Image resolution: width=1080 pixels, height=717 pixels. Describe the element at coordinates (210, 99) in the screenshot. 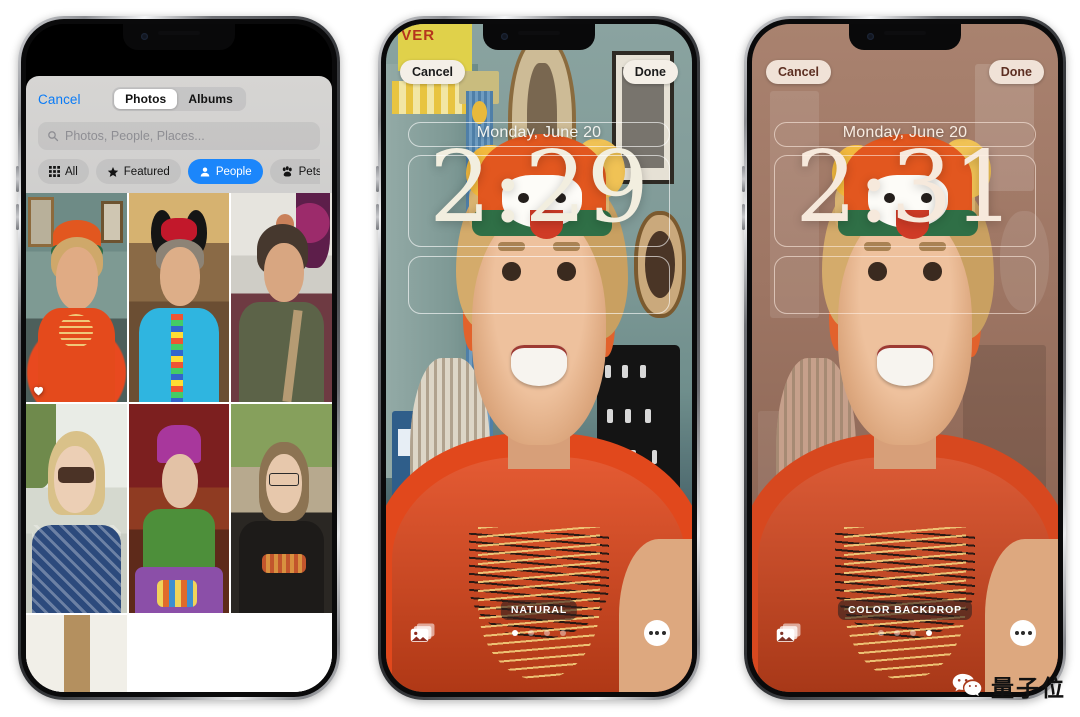

I see `tab-albums: Albums` at that location.